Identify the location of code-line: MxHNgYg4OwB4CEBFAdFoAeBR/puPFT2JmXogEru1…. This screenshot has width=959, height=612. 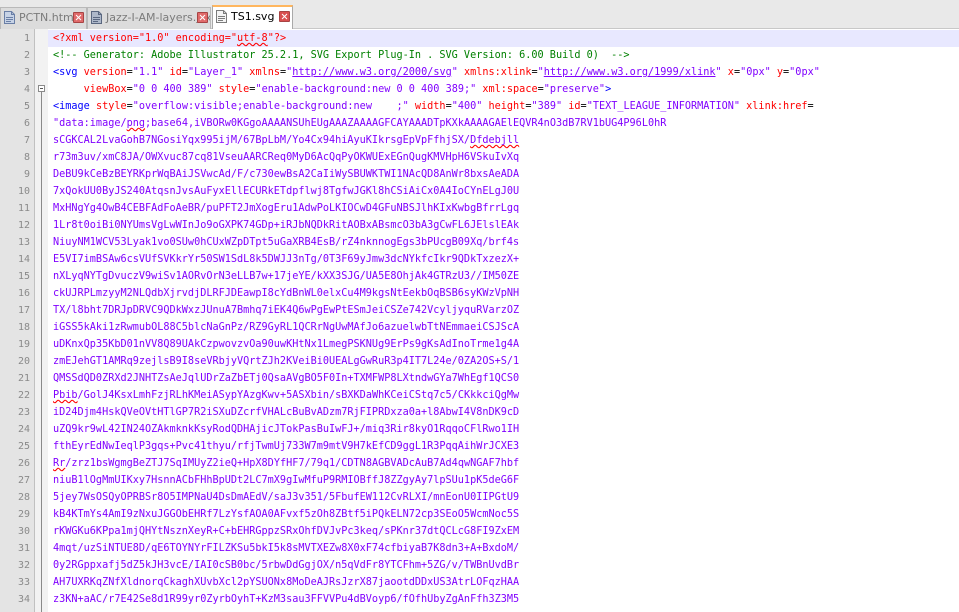
(503, 208).